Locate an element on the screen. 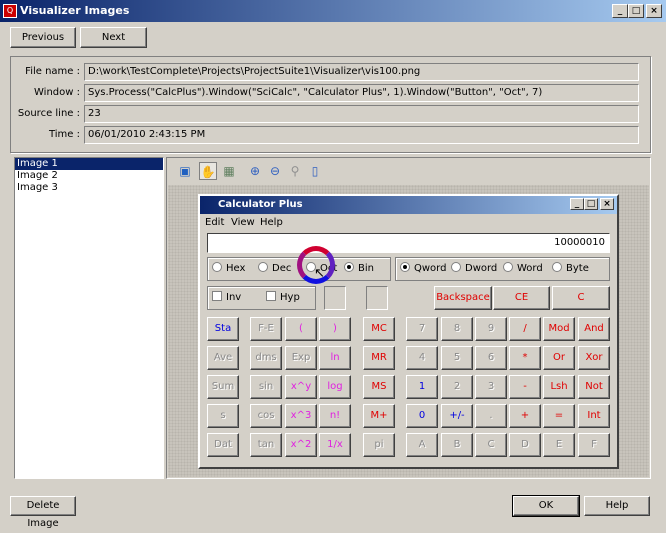  source-line-label: Source line : is located at coordinates (48, 113).